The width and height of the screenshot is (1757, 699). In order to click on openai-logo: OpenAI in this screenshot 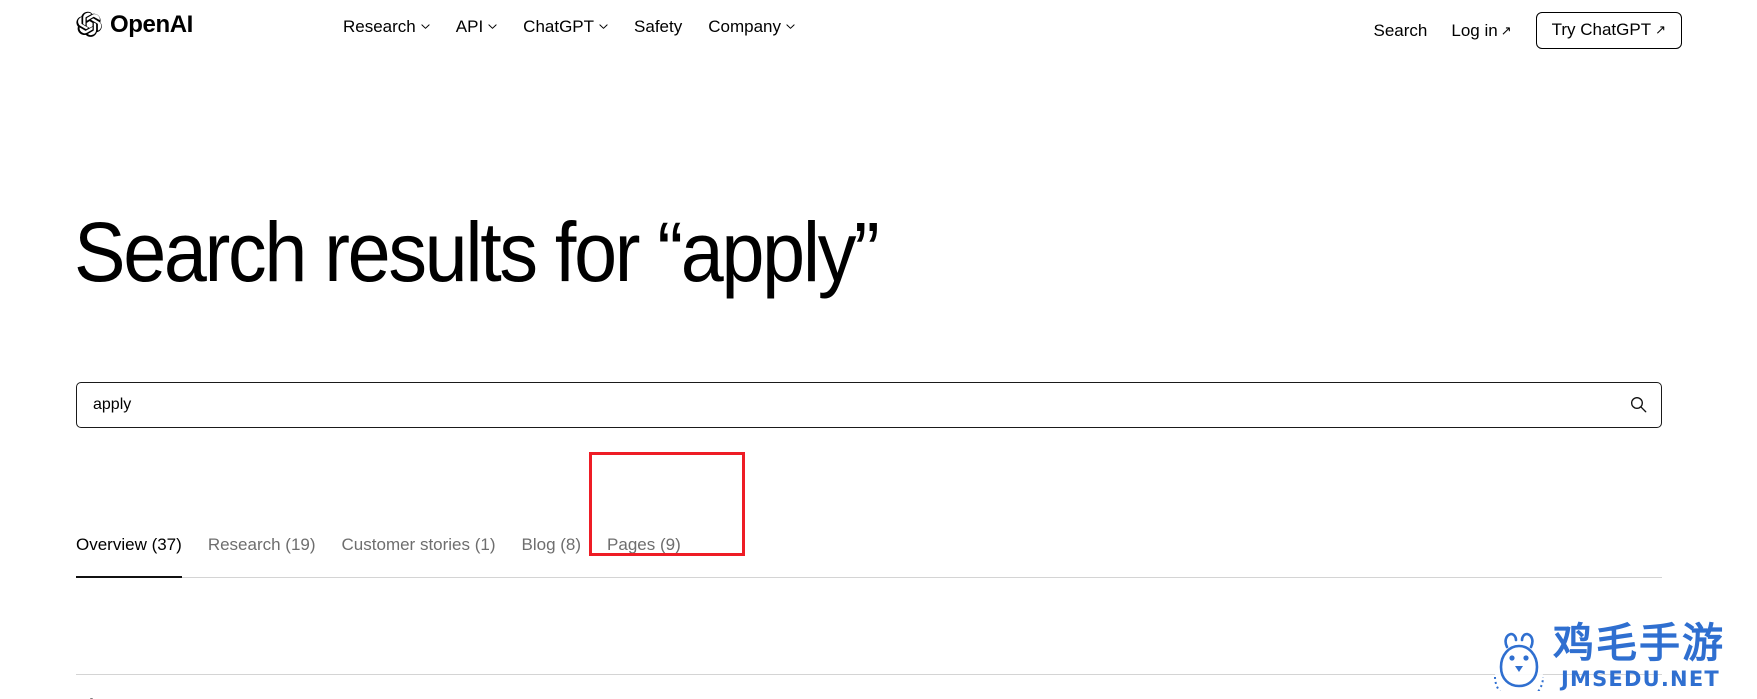, I will do `click(134, 24)`.